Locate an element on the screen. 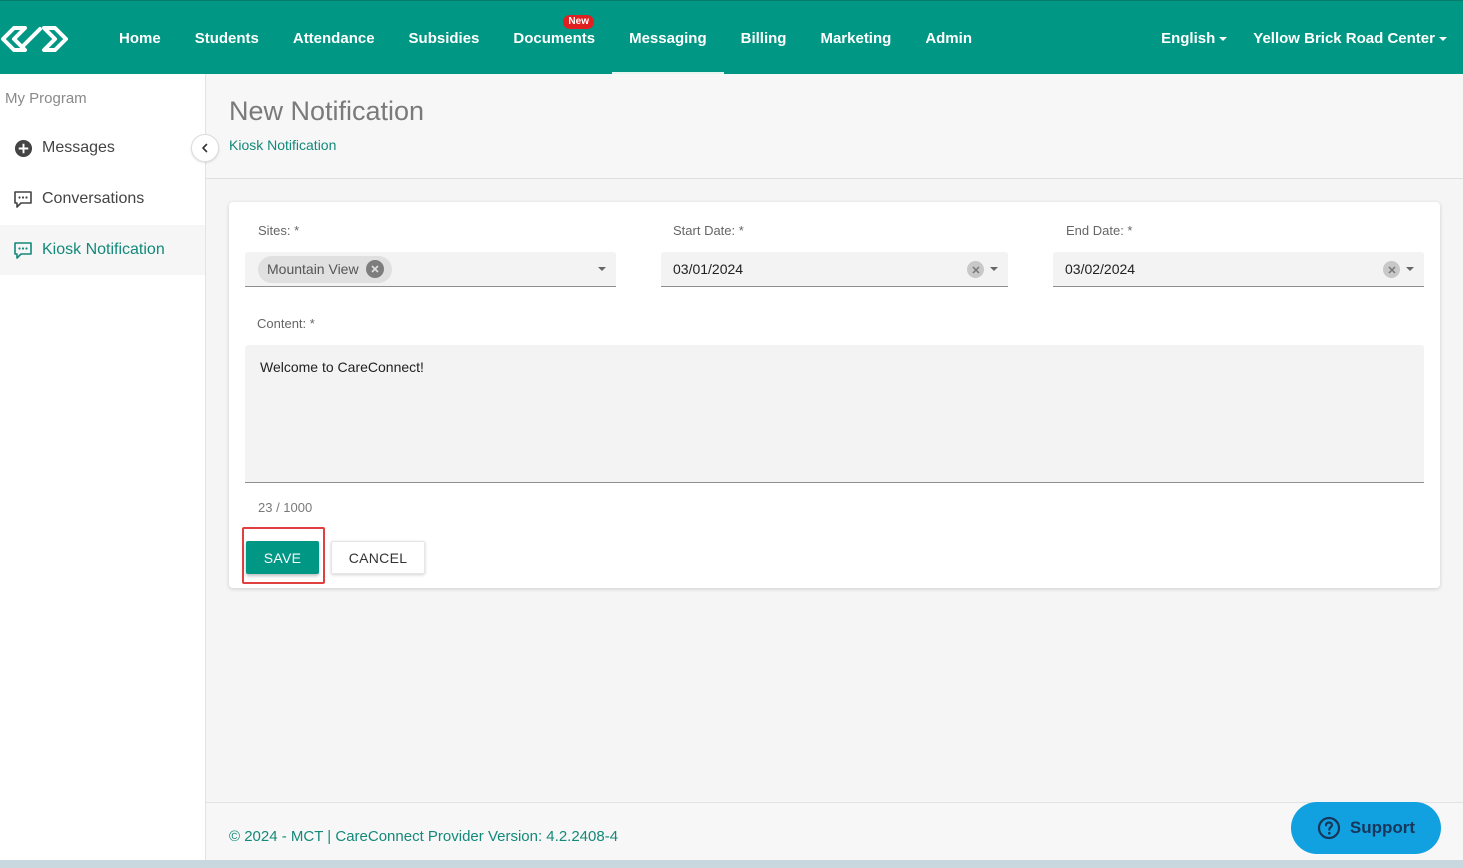 The width and height of the screenshot is (1463, 868). page-title: New Notification is located at coordinates (327, 111).